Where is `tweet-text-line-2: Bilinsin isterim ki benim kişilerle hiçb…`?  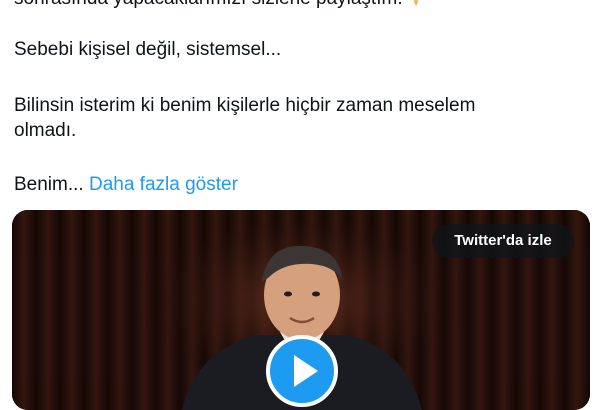
tweet-text-line-2: Bilinsin isterim ki benim kişilerle hiçb… is located at coordinates (245, 105).